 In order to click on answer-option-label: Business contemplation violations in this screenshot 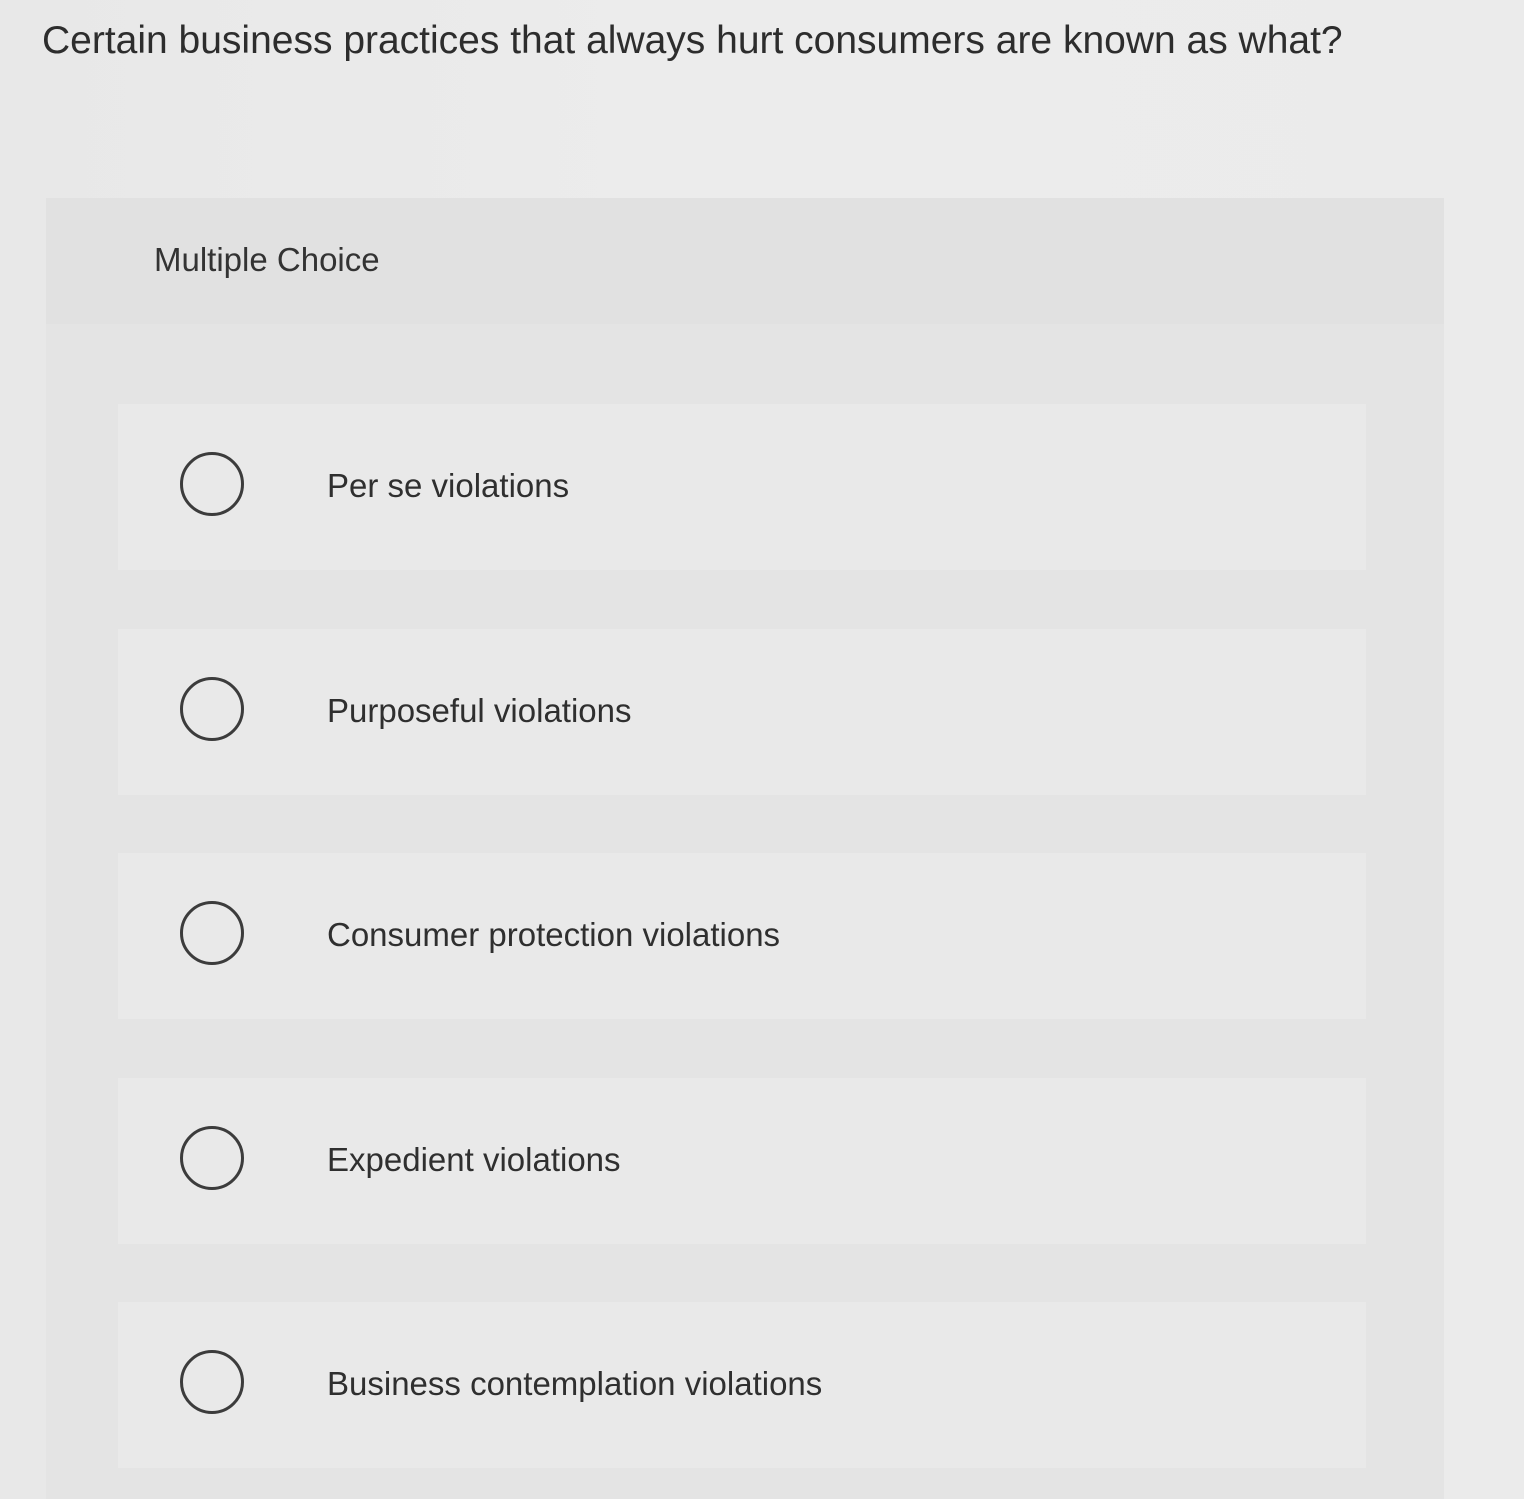, I will do `click(575, 1383)`.